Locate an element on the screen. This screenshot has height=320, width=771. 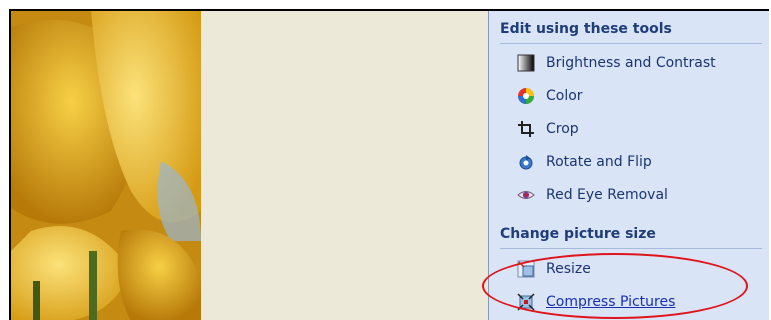
tool-label: Brightness and Contrast is located at coordinates (631, 63).